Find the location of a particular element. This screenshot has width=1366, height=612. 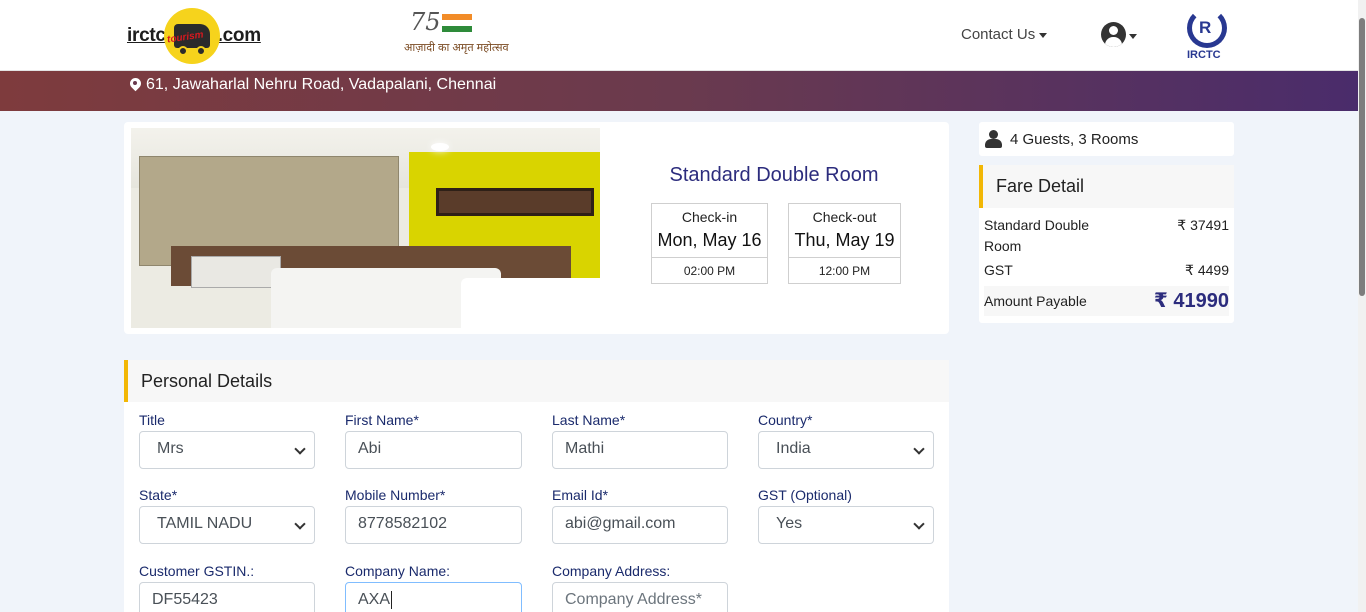

mobile-number-value: 8778582102 is located at coordinates (402, 523).